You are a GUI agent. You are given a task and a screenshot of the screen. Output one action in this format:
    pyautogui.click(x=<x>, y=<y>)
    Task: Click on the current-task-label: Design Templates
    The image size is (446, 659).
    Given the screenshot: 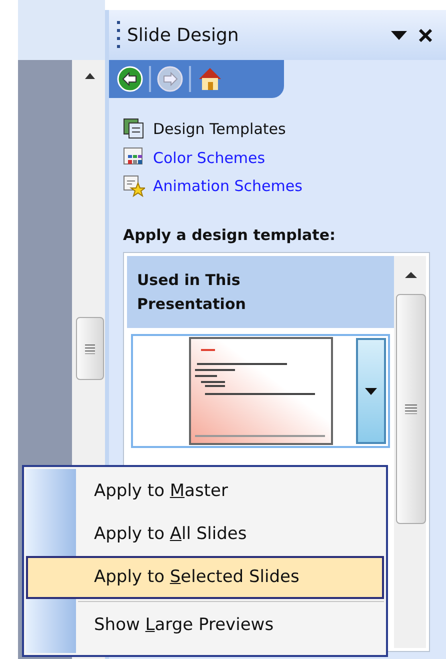 What is the action you would take?
    pyautogui.click(x=219, y=129)
    